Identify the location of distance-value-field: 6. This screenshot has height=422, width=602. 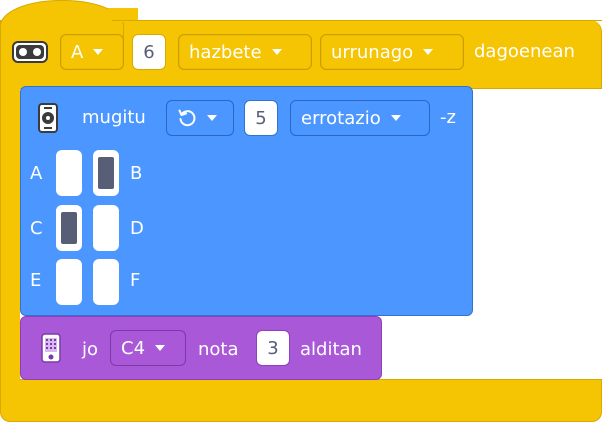
(149, 52).